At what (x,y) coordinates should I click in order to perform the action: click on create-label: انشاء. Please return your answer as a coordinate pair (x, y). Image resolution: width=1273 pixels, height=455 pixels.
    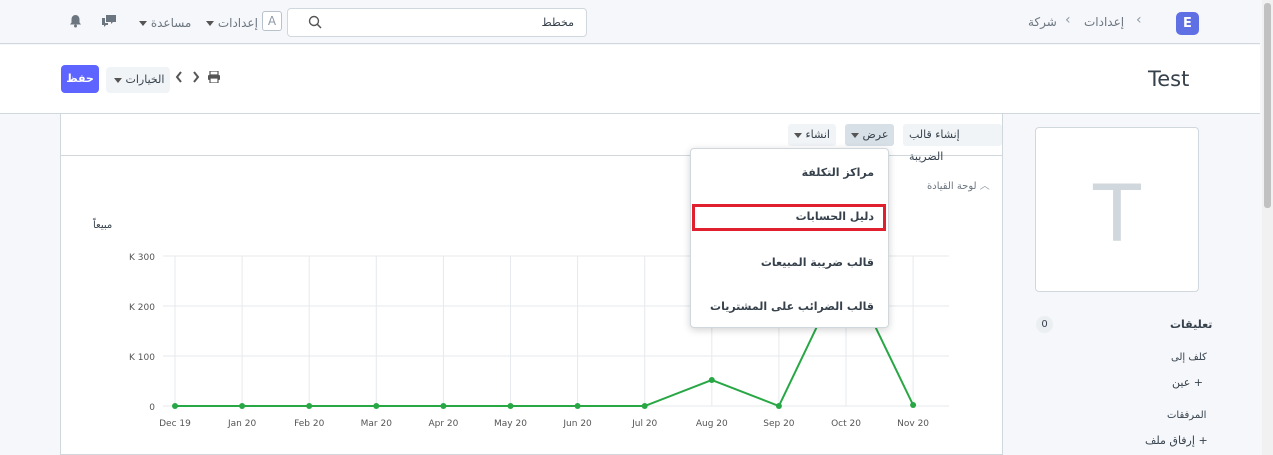
    Looking at the image, I should click on (817, 134).